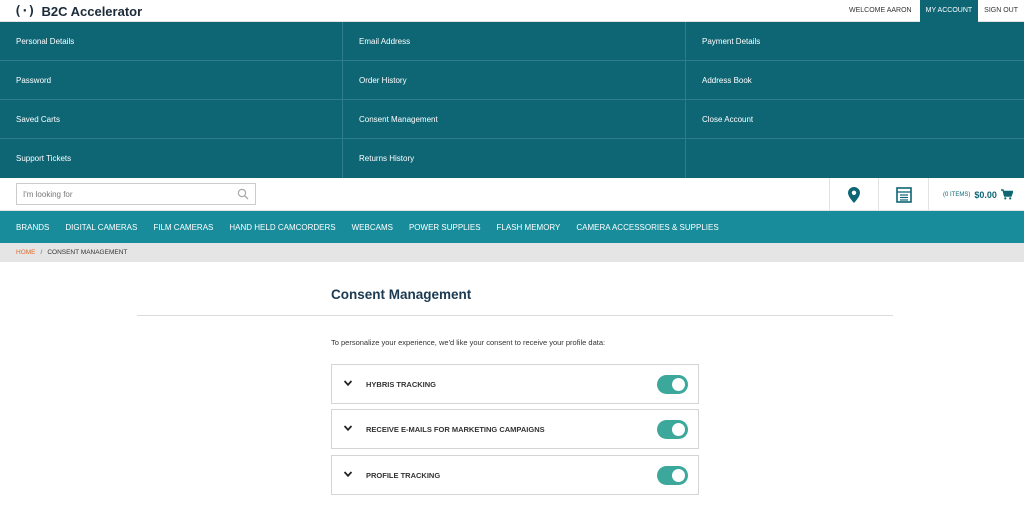 This screenshot has height=525, width=1024. I want to click on mini-cart-button: (0 ITEMS) $0.00, so click(976, 194).